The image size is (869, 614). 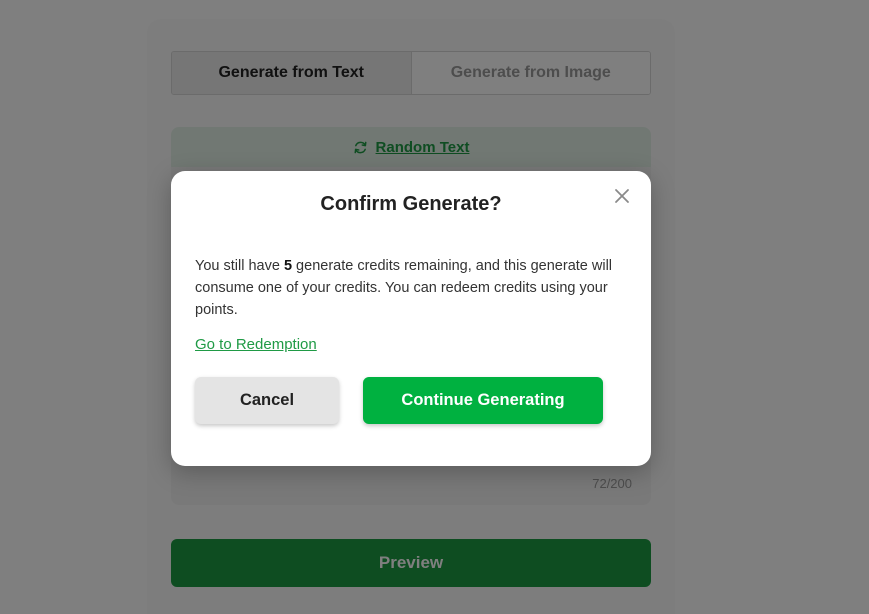 I want to click on dialog-title: Confirm Generate?, so click(x=411, y=204).